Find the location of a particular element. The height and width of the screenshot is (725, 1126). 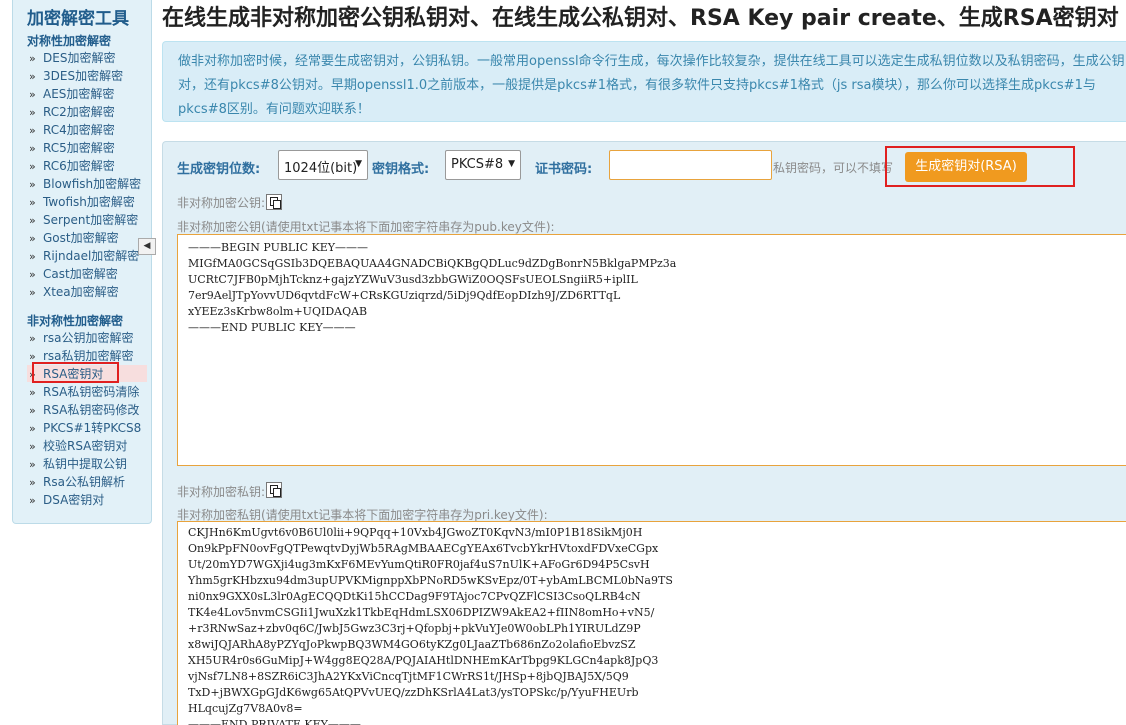

sidebar-item-label: Rijndael加密解密 is located at coordinates (91, 256).